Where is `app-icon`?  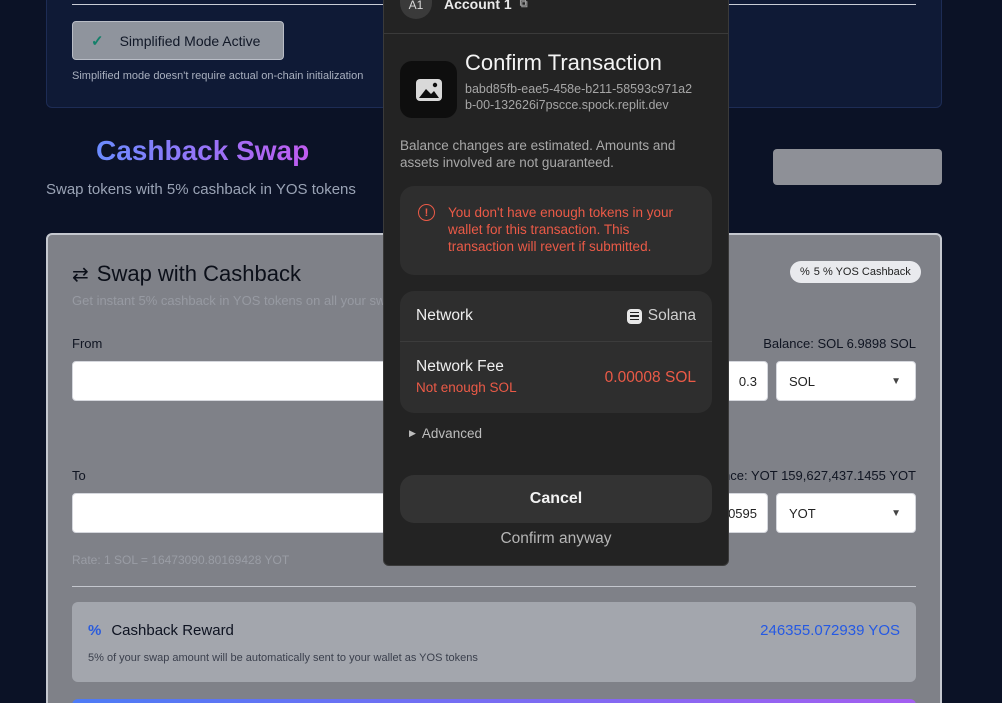
app-icon is located at coordinates (428, 89).